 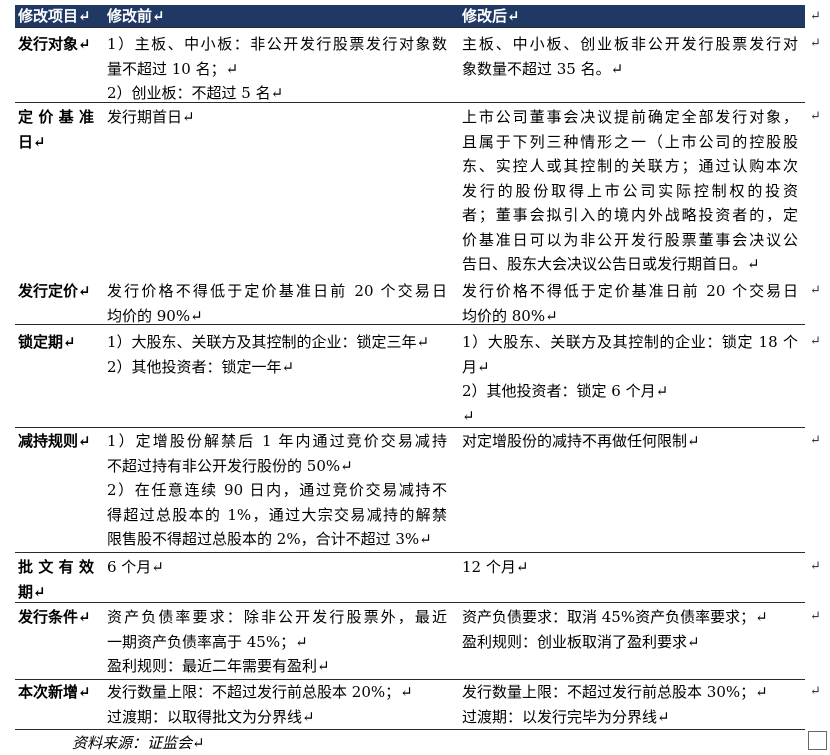 I want to click on after-text-line: 主板、中小板、创业板非公开发行股票发行对, so click(x=630, y=44).